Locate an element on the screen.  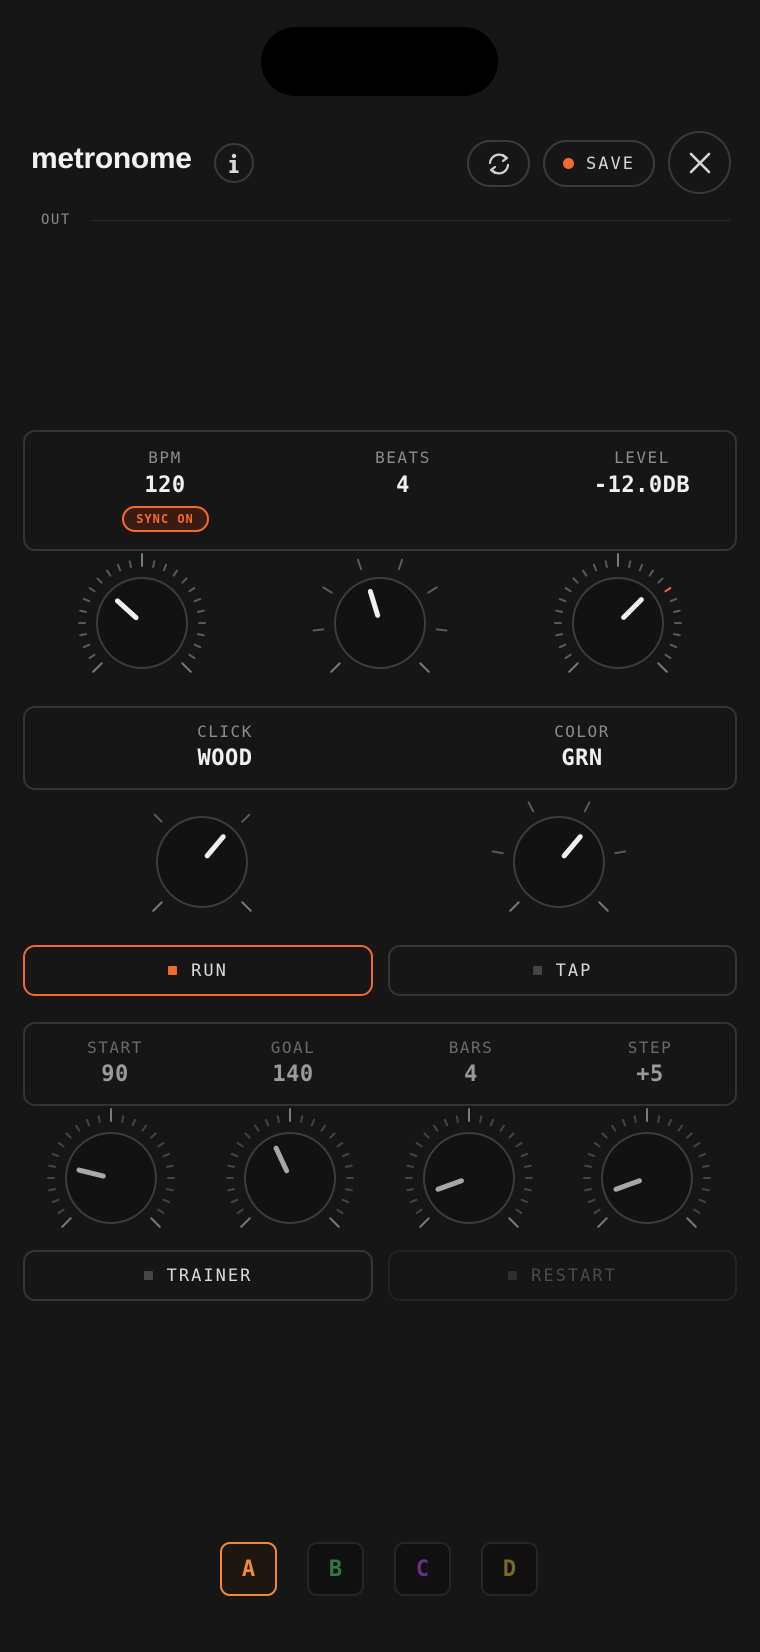
bank-b-button: B is located at coordinates (335, 1569).